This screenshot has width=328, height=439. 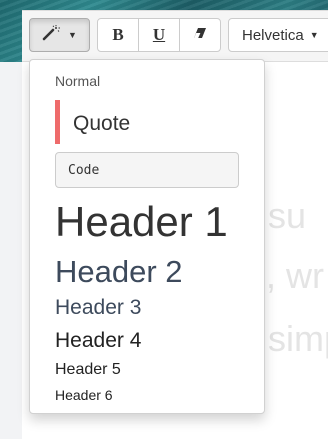 I want to click on bold-label: B, so click(x=118, y=34).